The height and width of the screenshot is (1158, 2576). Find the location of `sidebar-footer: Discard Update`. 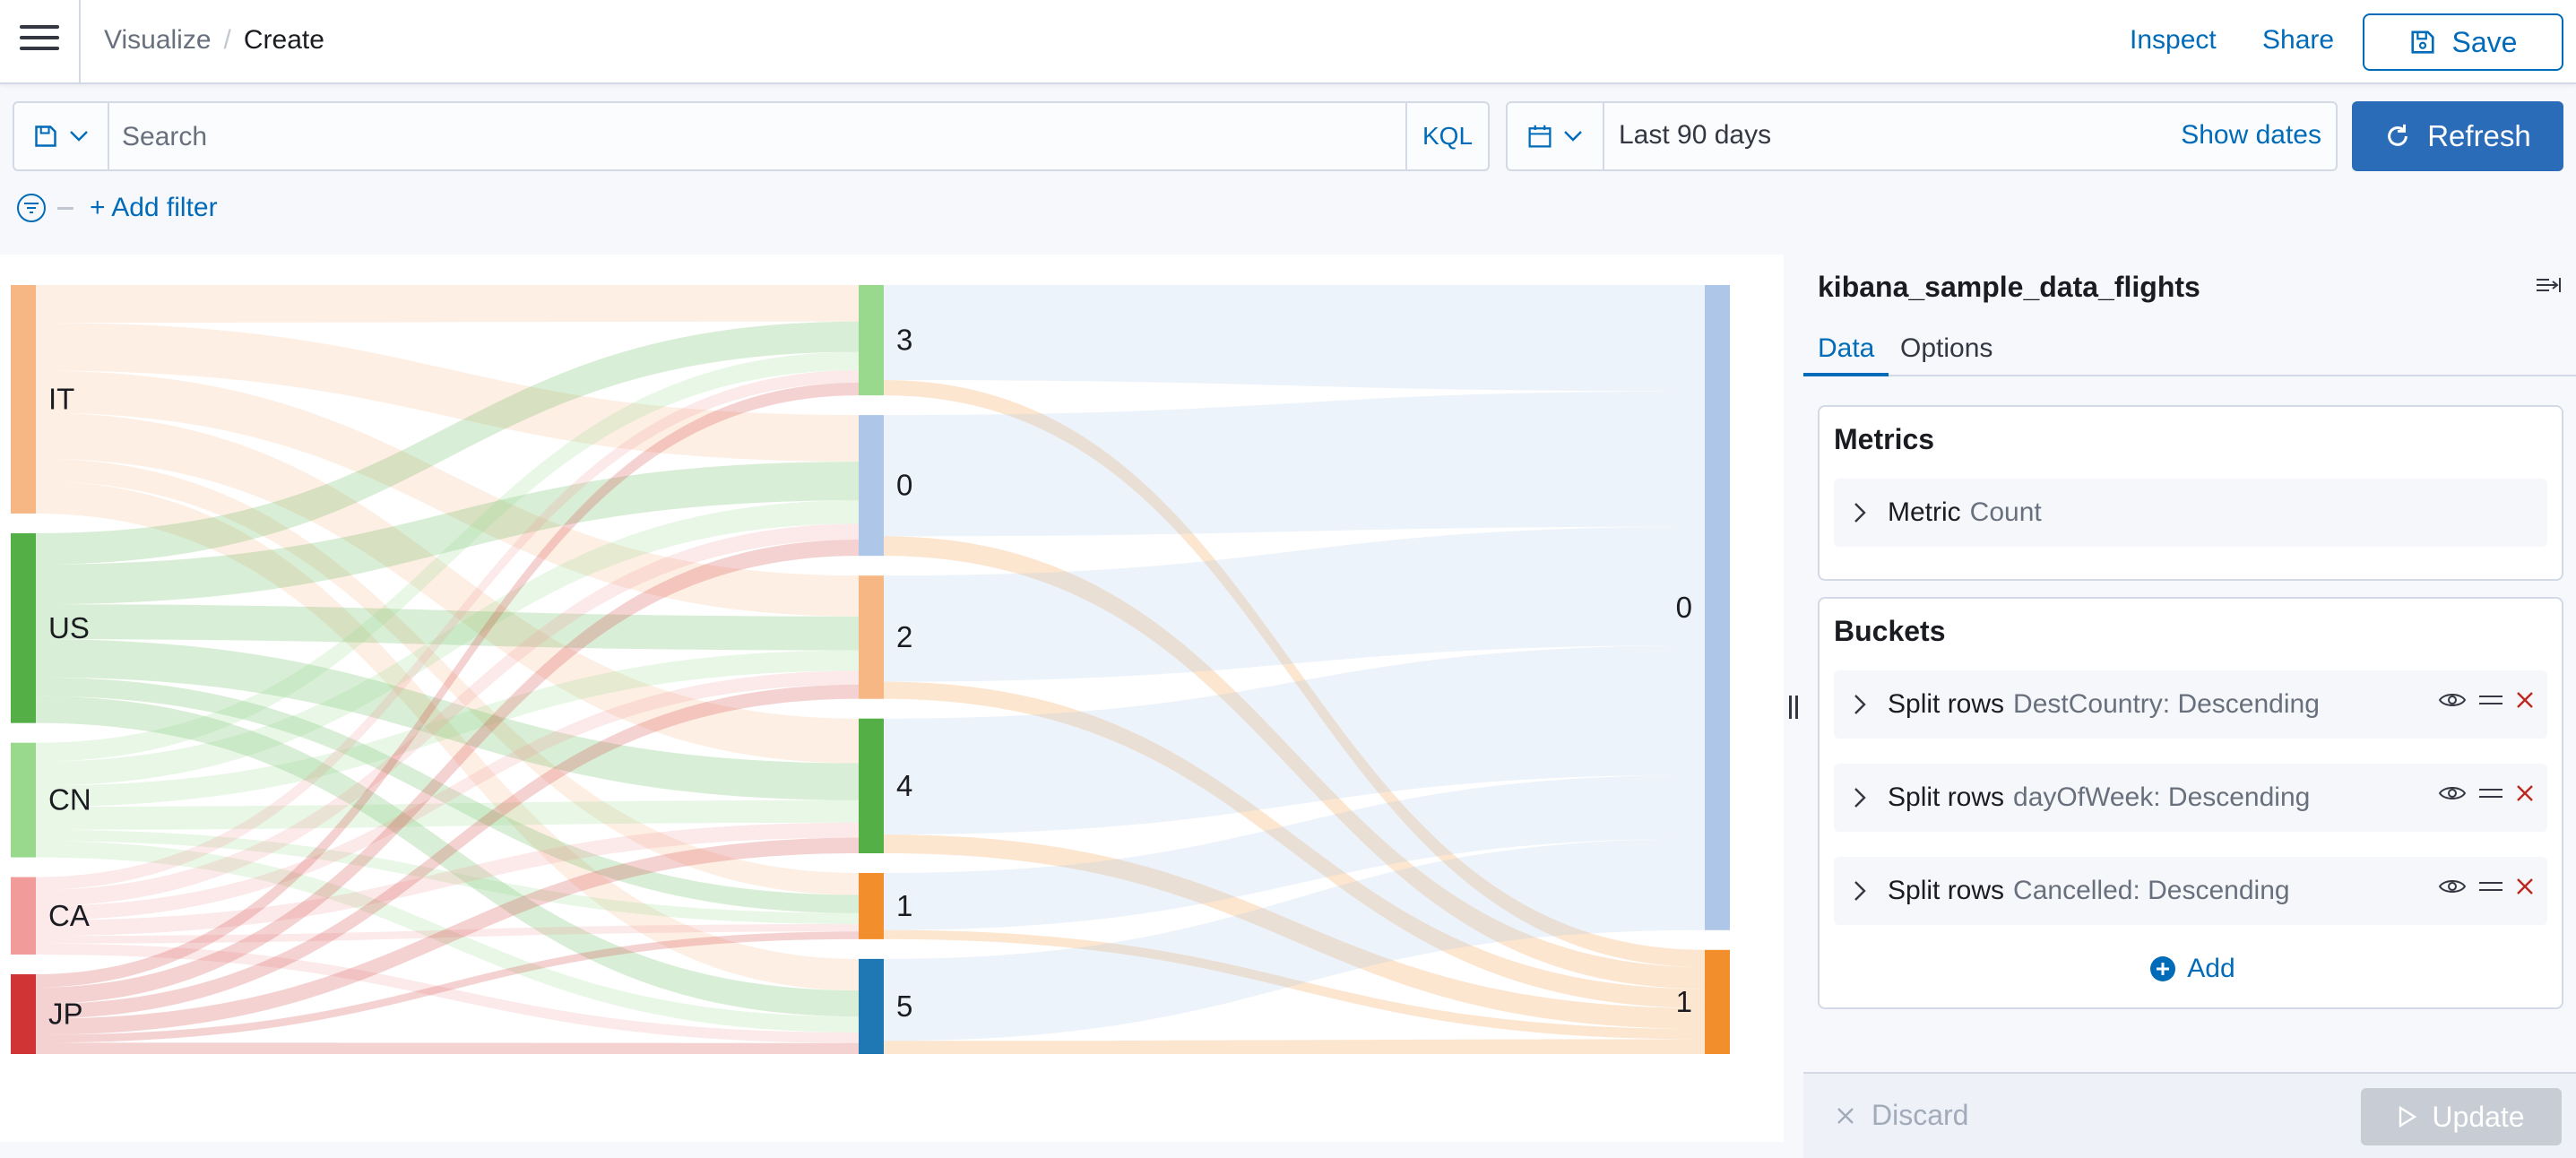

sidebar-footer: Discard Update is located at coordinates (2189, 1115).